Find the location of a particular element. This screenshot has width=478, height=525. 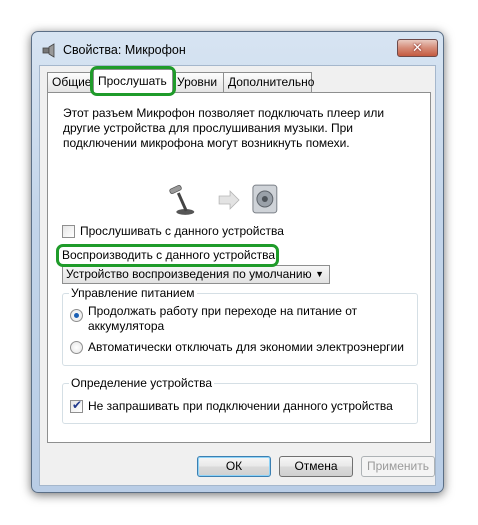

no-prompt-checkbox is located at coordinates (76, 405).